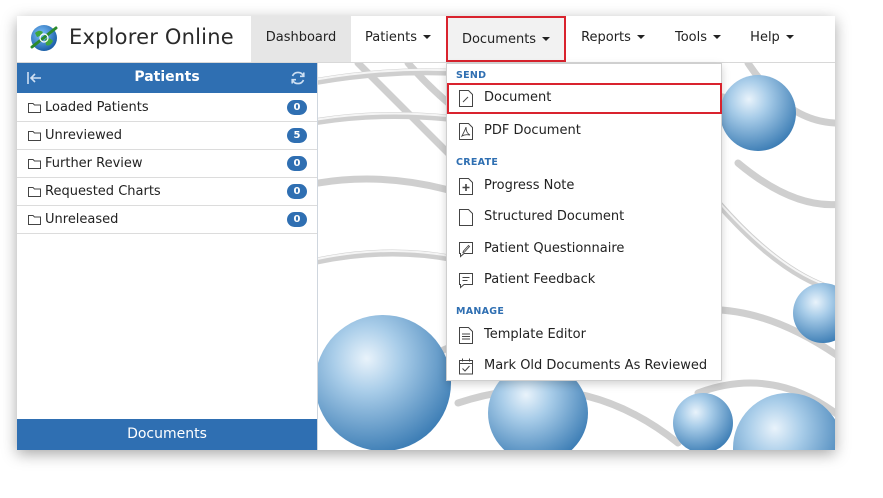 This screenshot has height=498, width=883. What do you see at coordinates (535, 334) in the screenshot?
I see `menu-item-label: Template Editor` at bounding box center [535, 334].